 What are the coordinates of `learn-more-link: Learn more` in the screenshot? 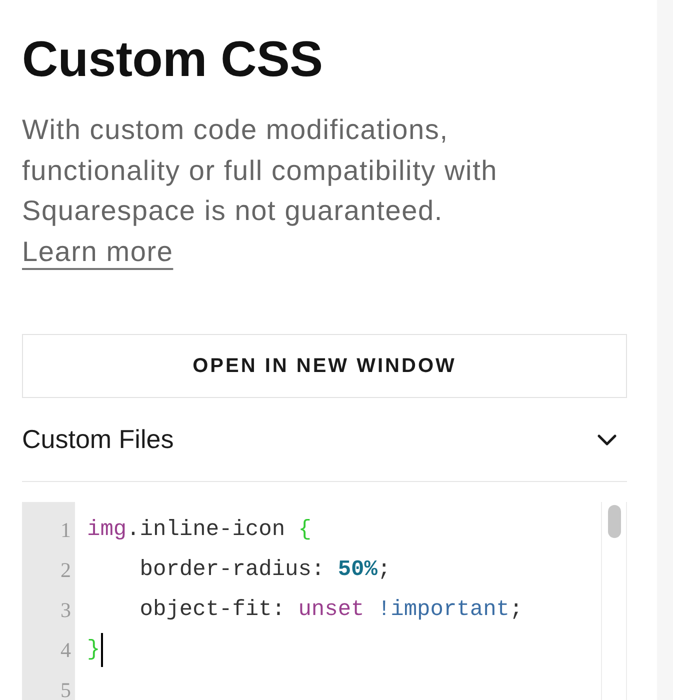 It's located at (98, 251).